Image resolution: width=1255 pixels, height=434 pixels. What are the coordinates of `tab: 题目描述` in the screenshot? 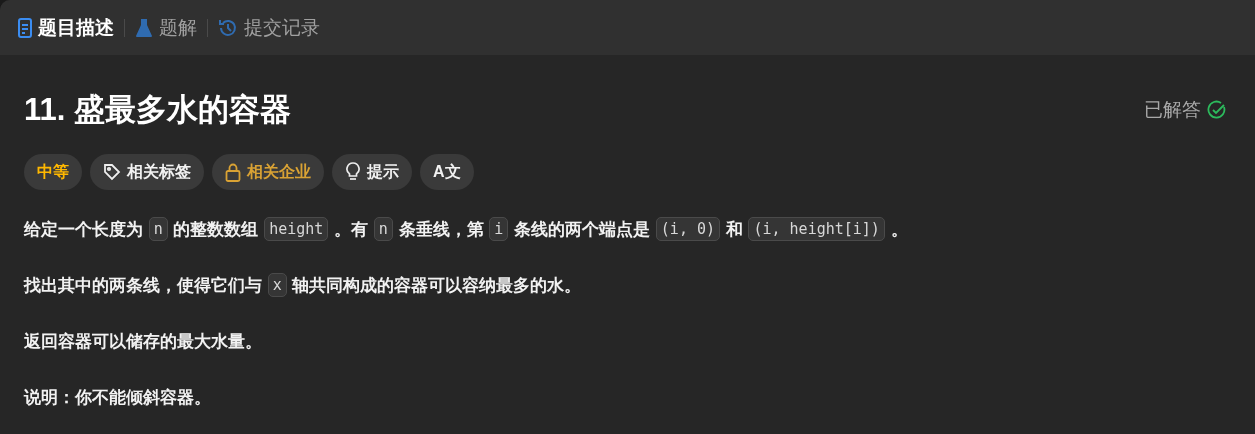 It's located at (66, 27).